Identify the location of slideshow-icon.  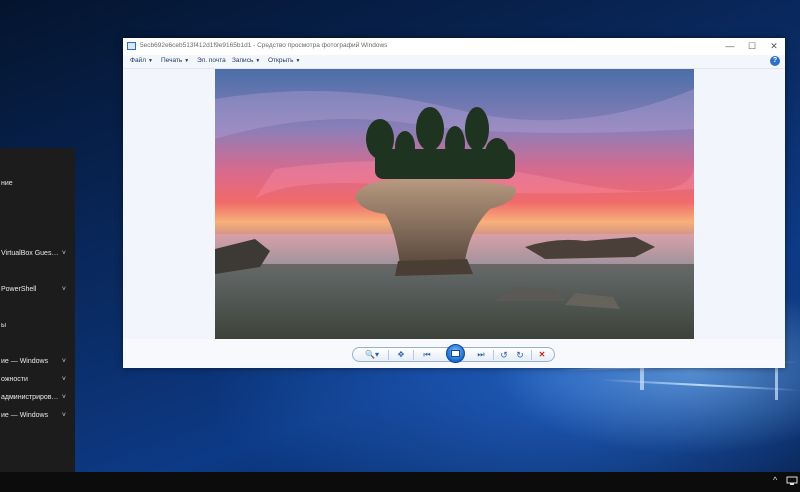
(455, 353).